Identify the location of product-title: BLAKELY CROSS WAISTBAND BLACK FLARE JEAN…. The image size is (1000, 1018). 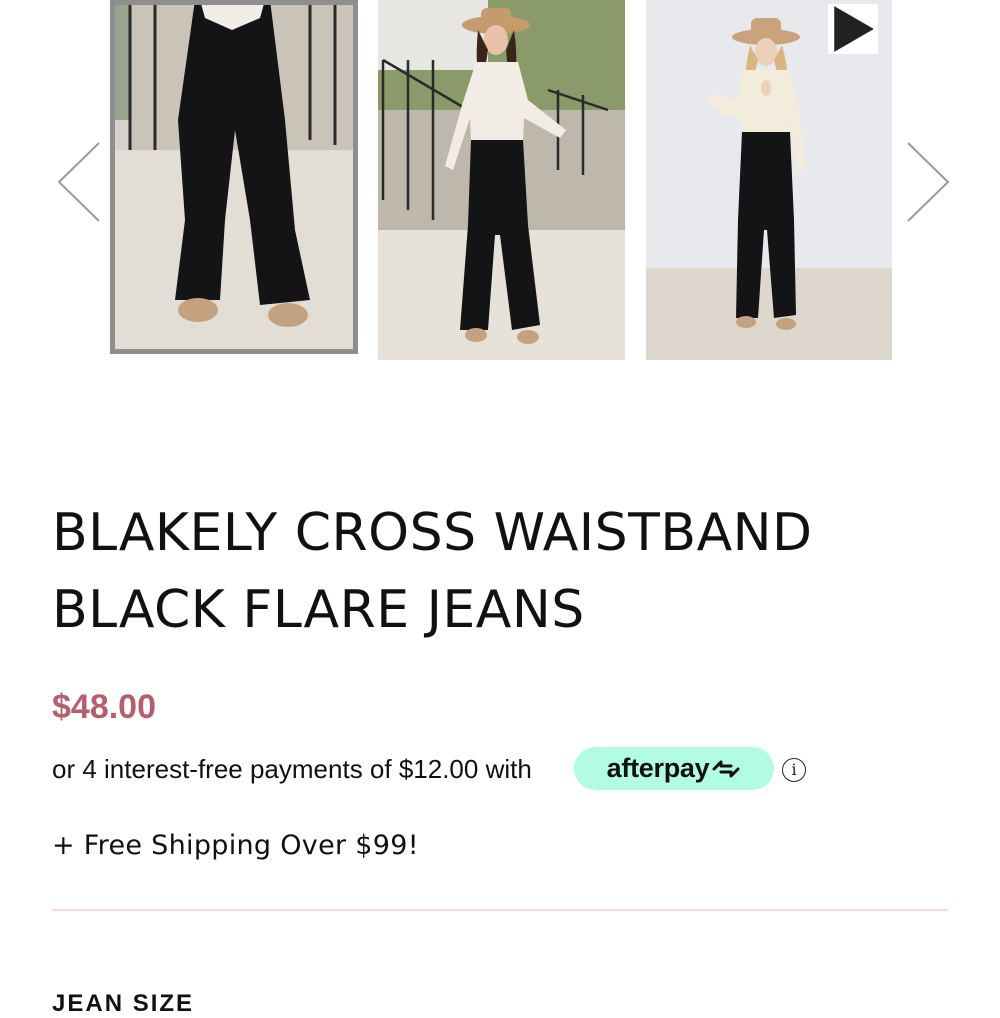
(502, 572).